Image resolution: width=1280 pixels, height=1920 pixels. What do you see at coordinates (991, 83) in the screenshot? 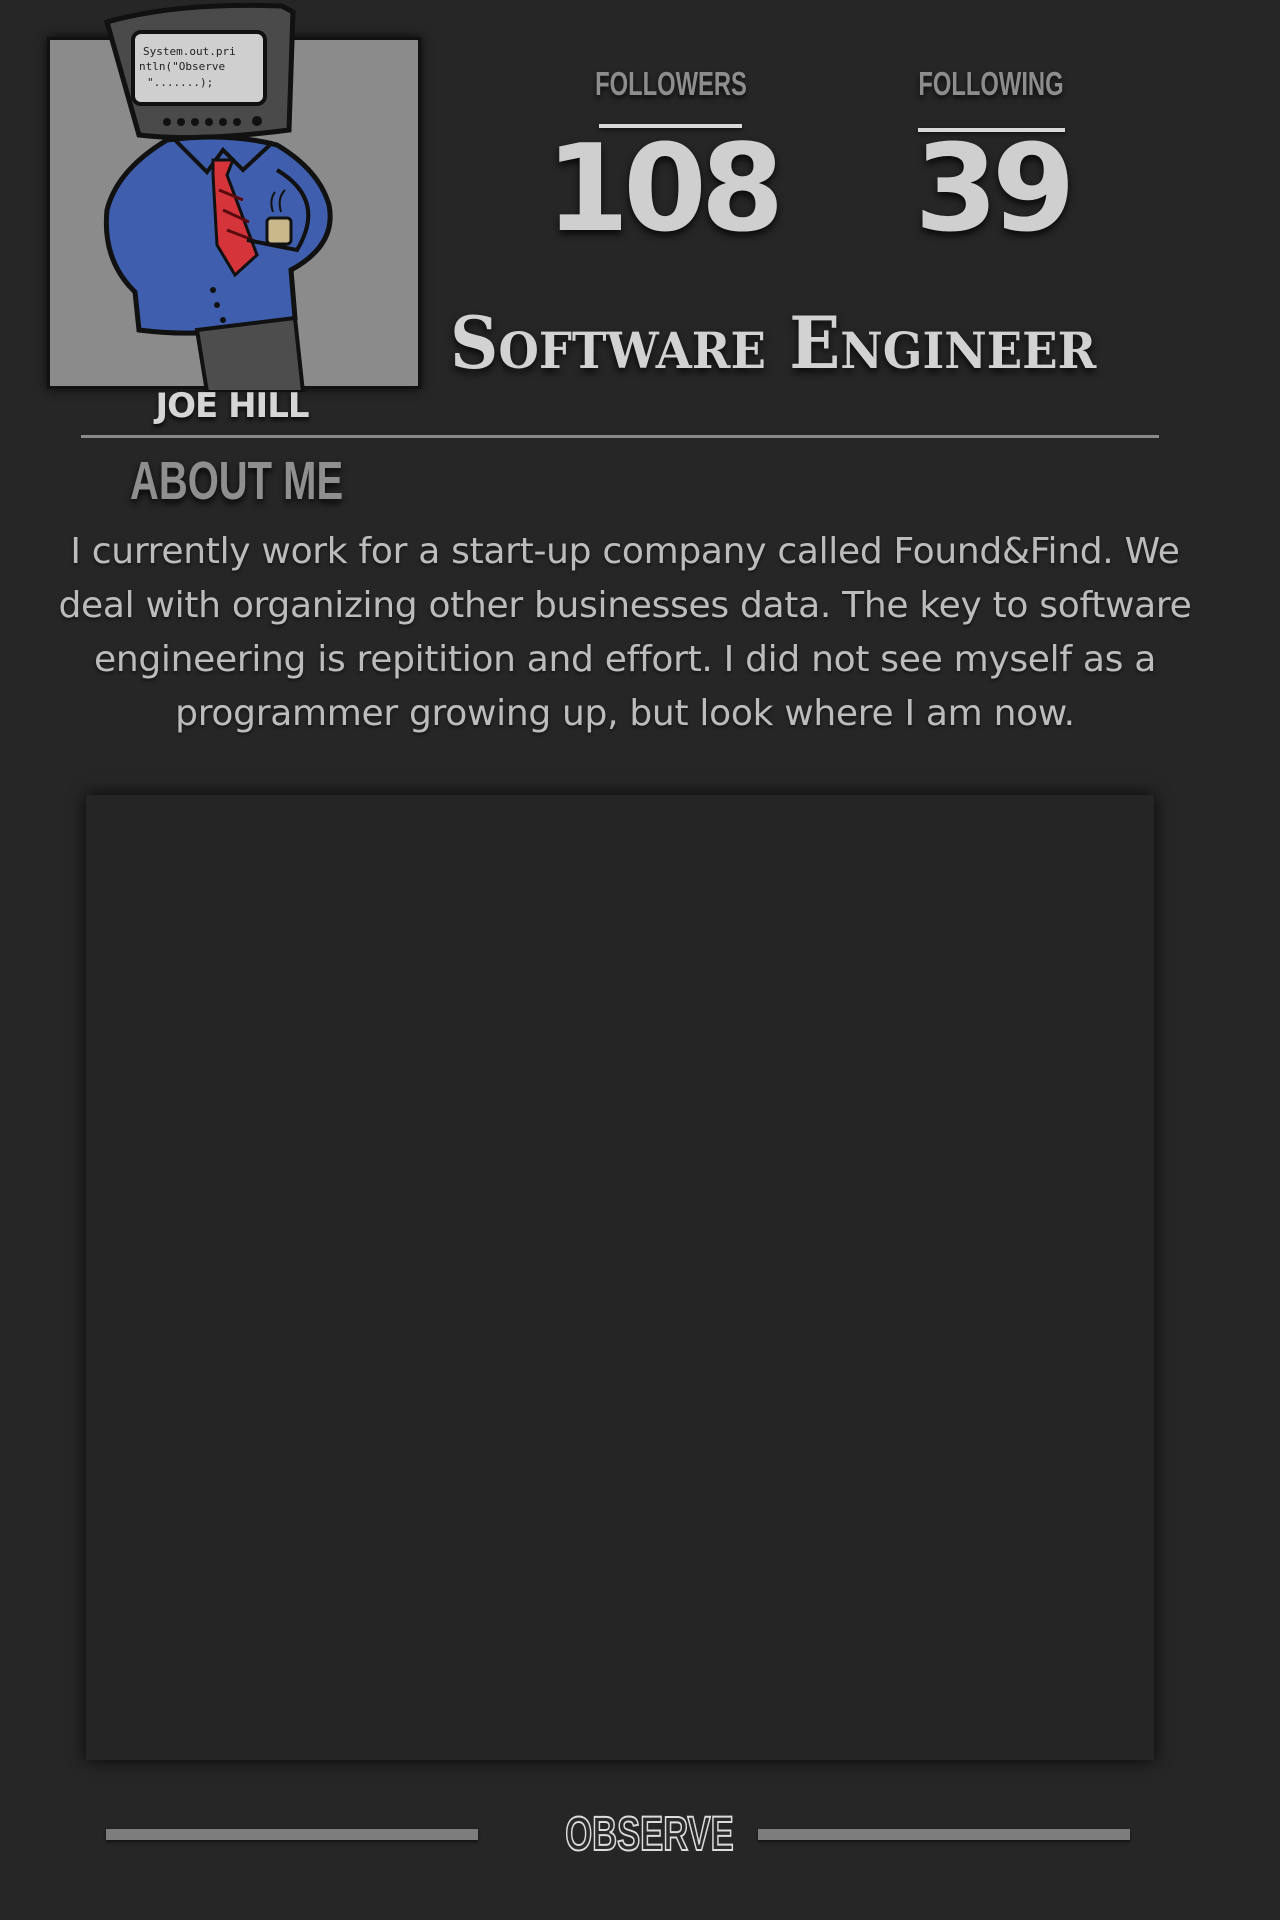
I see `following-label: FOLLOWING` at bounding box center [991, 83].